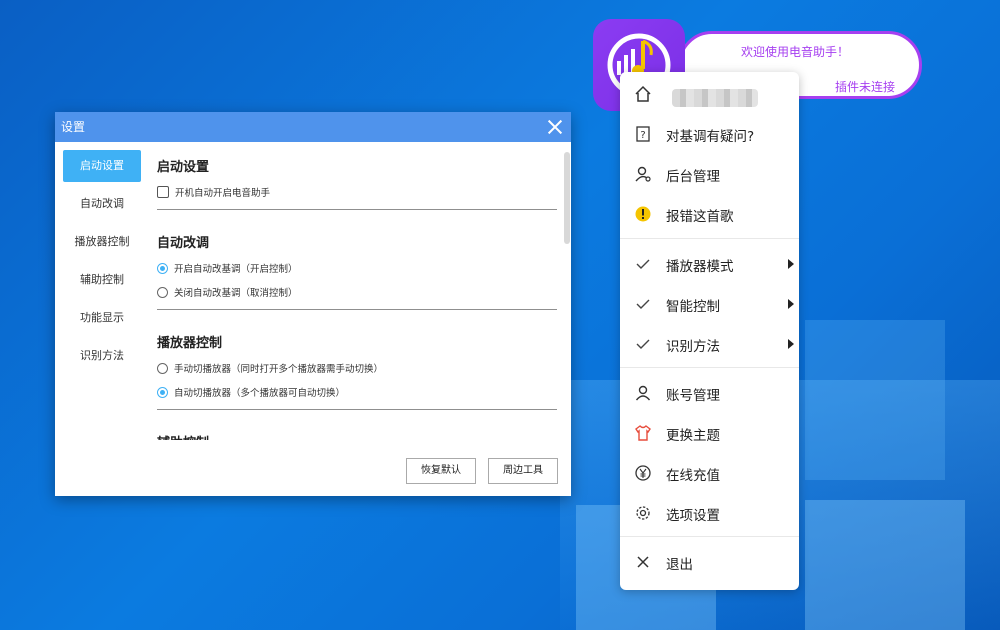 The height and width of the screenshot is (630, 1000). Describe the element at coordinates (441, 471) in the screenshot. I see `restore-defaults-button: 恢复默认` at that location.